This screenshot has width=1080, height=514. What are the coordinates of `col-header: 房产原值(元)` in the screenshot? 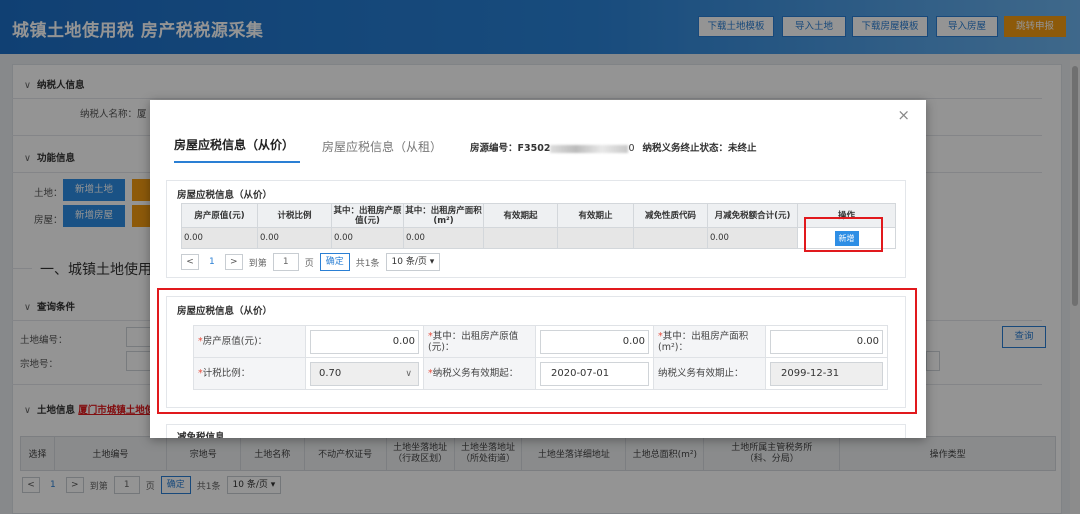 It's located at (219, 215).